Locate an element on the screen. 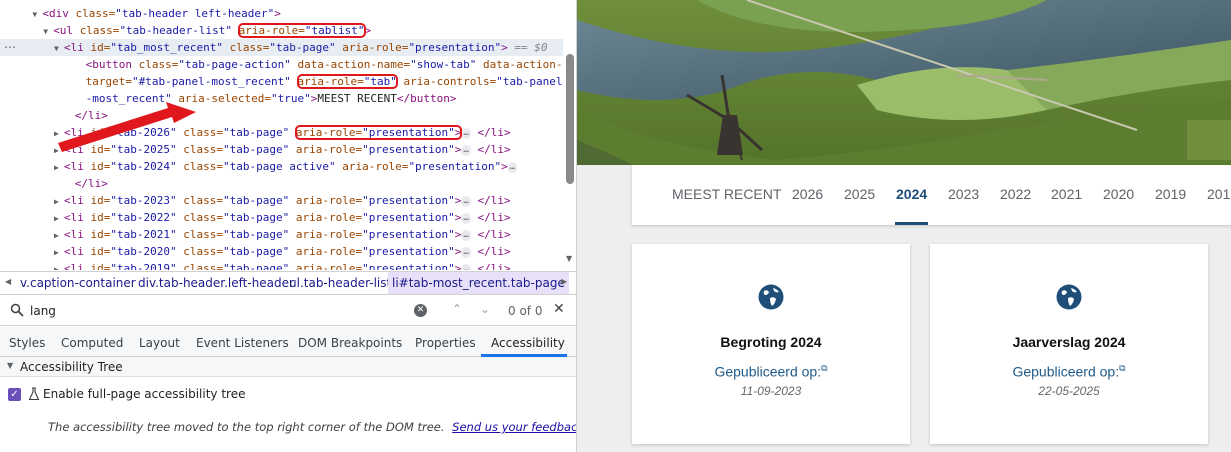 The width and height of the screenshot is (1231, 452). code-token: "tab-2021" is located at coordinates (147, 234).